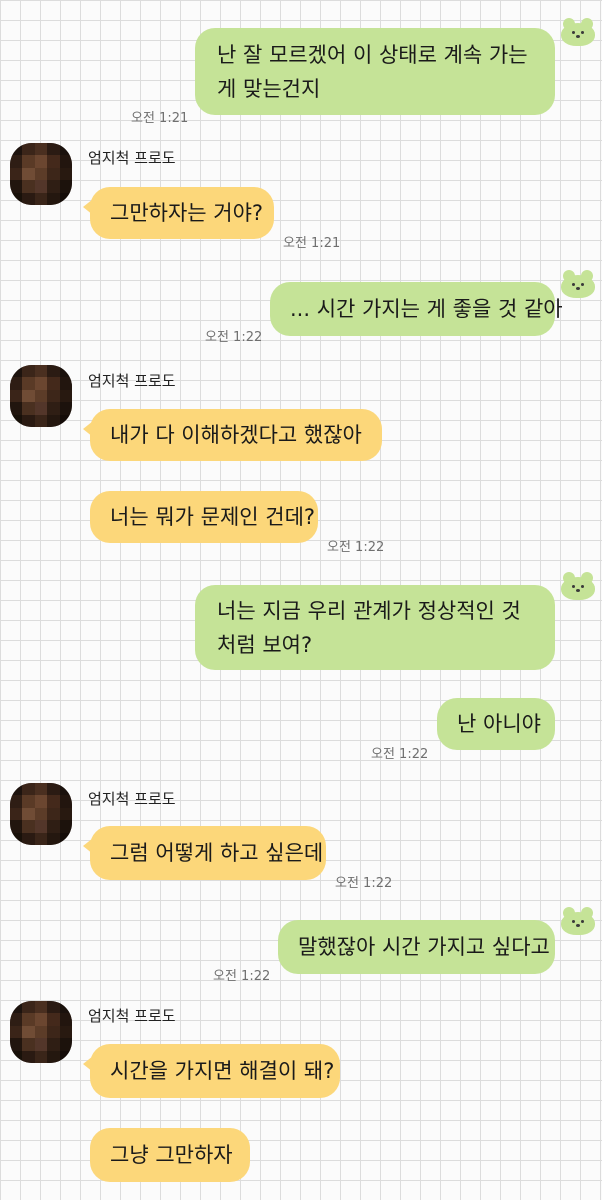  Describe the element at coordinates (213, 517) in the screenshot. I see `message-text: 너는 뭐가 문제인 건데?` at that location.